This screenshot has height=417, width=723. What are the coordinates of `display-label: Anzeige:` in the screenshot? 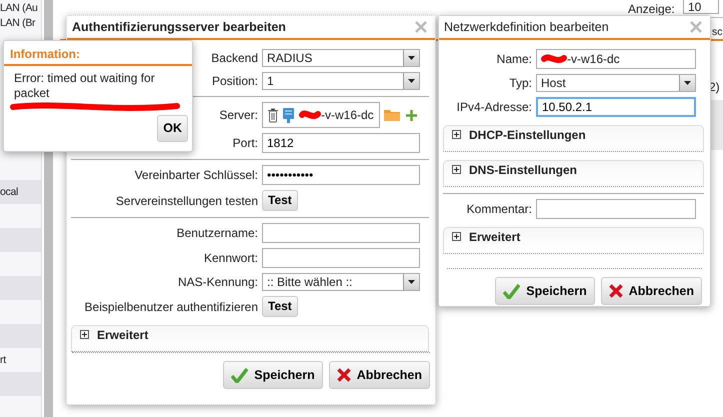 It's located at (651, 9).